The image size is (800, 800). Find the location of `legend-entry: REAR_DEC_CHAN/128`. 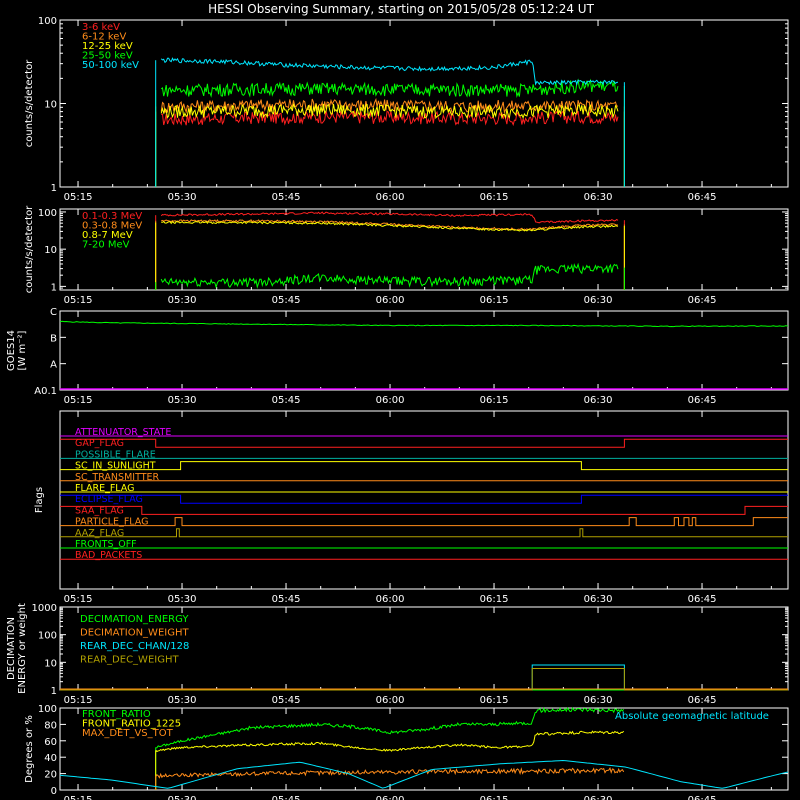

legend-entry: REAR_DEC_CHAN/128 is located at coordinates (134, 646).